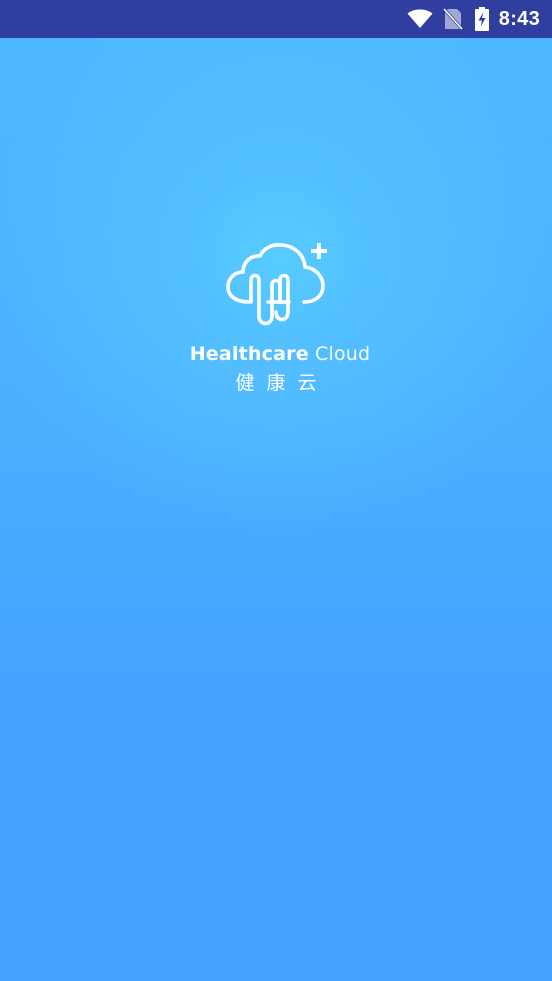  I want to click on brand-name-bold: Healthcare, so click(249, 354).